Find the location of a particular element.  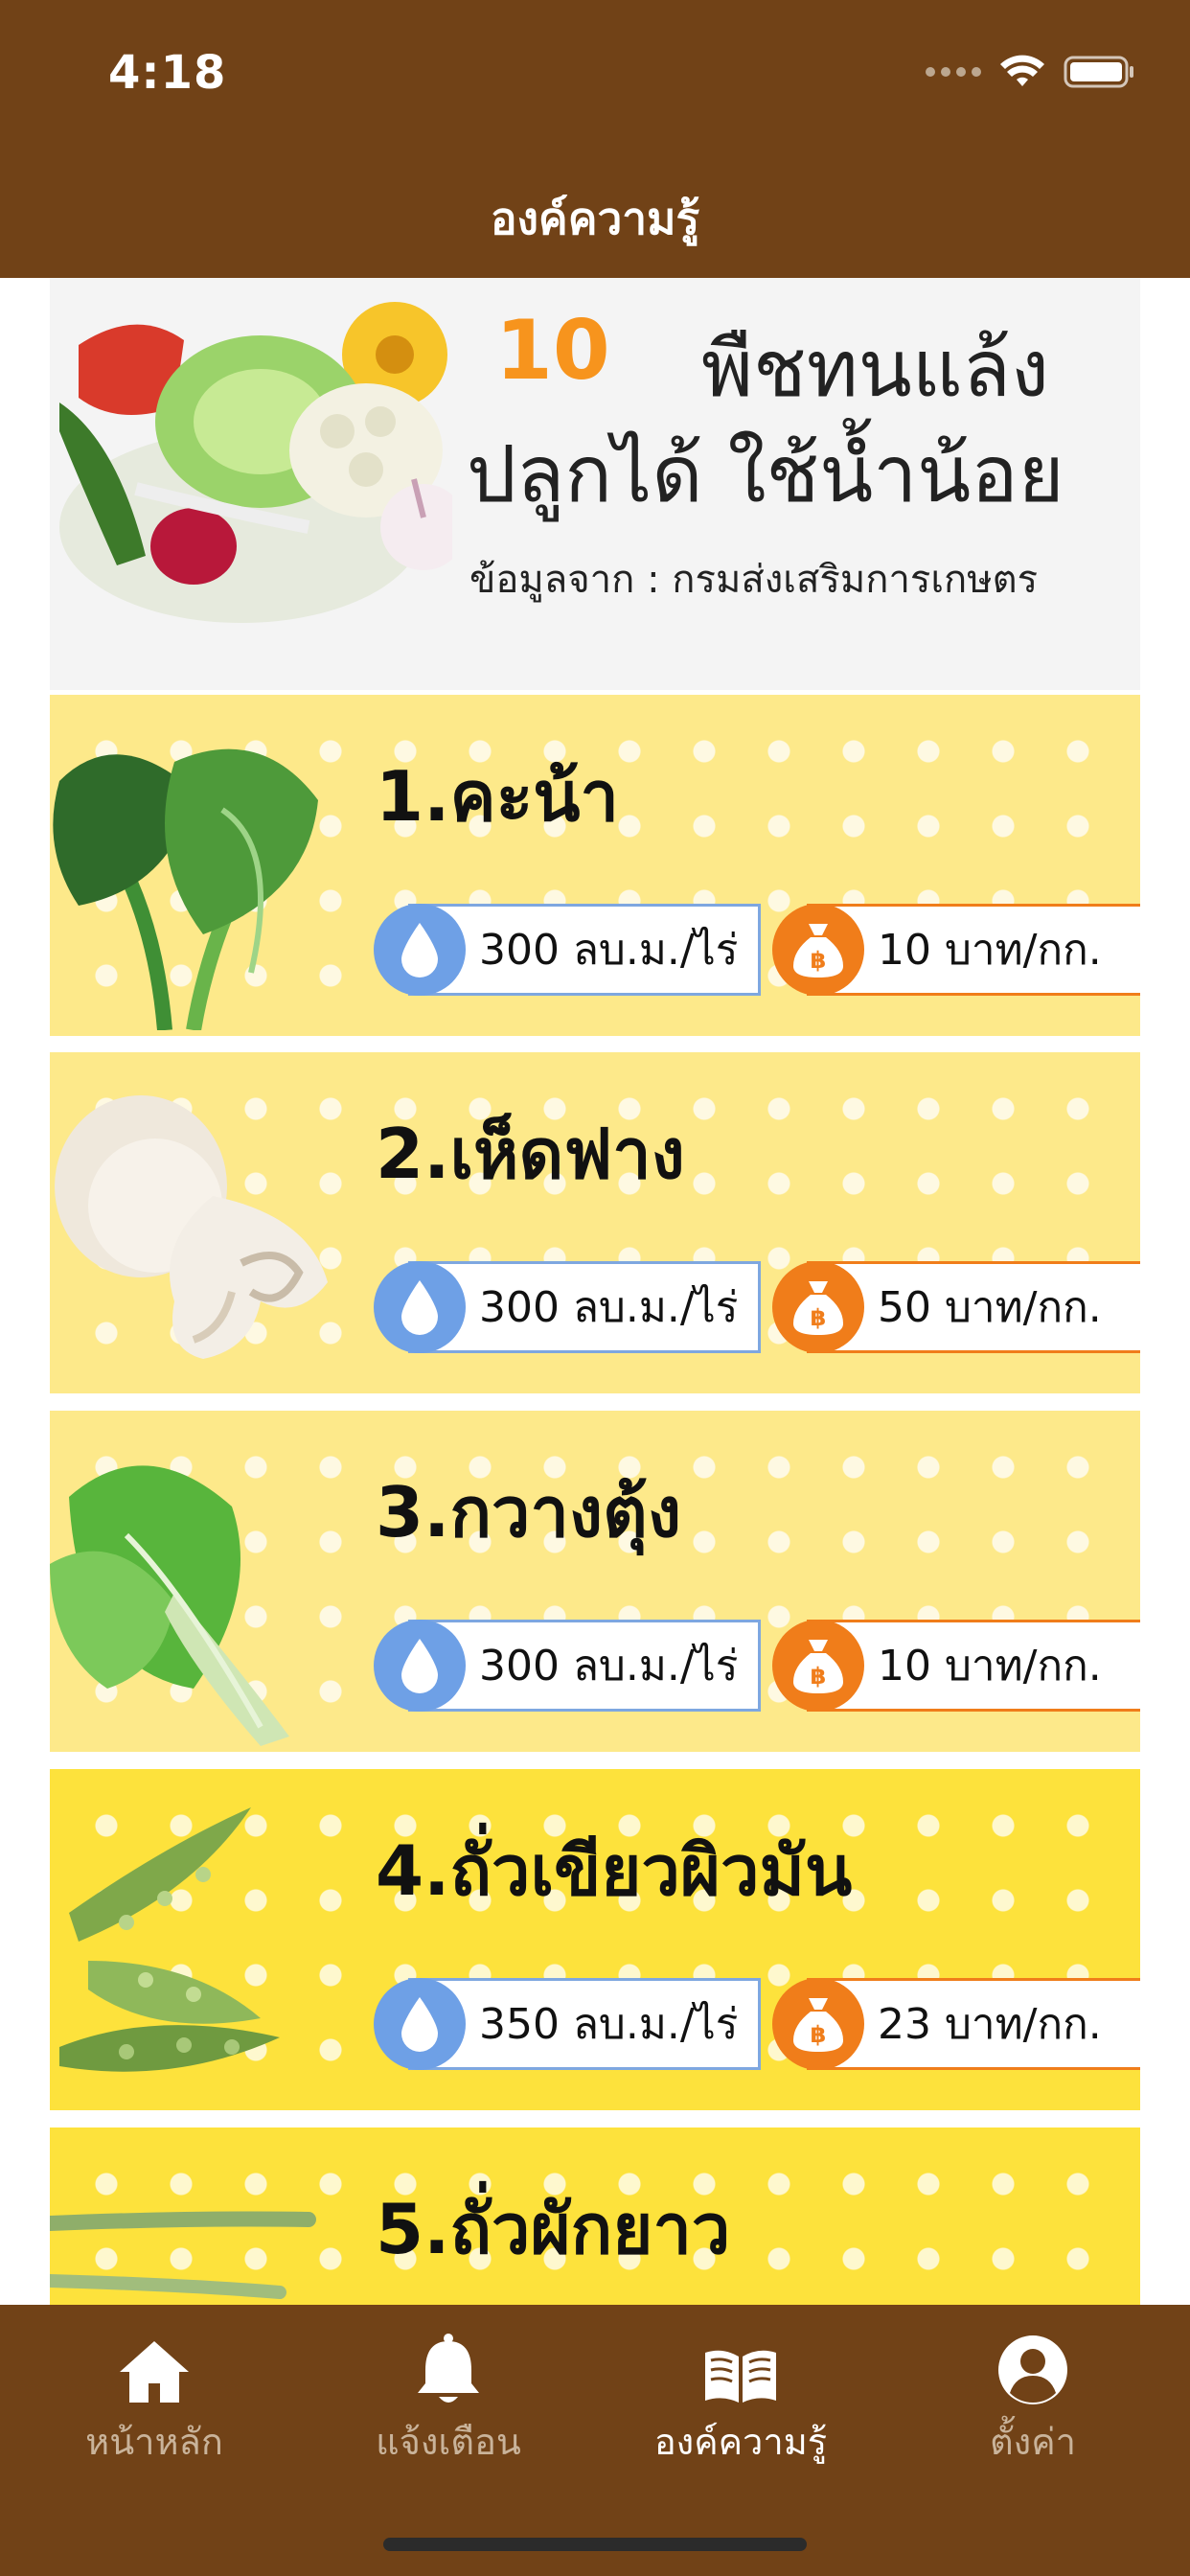

hero-source: ข้อมูลจาก : กรมส่งเสริมการเกษตร is located at coordinates (754, 580).